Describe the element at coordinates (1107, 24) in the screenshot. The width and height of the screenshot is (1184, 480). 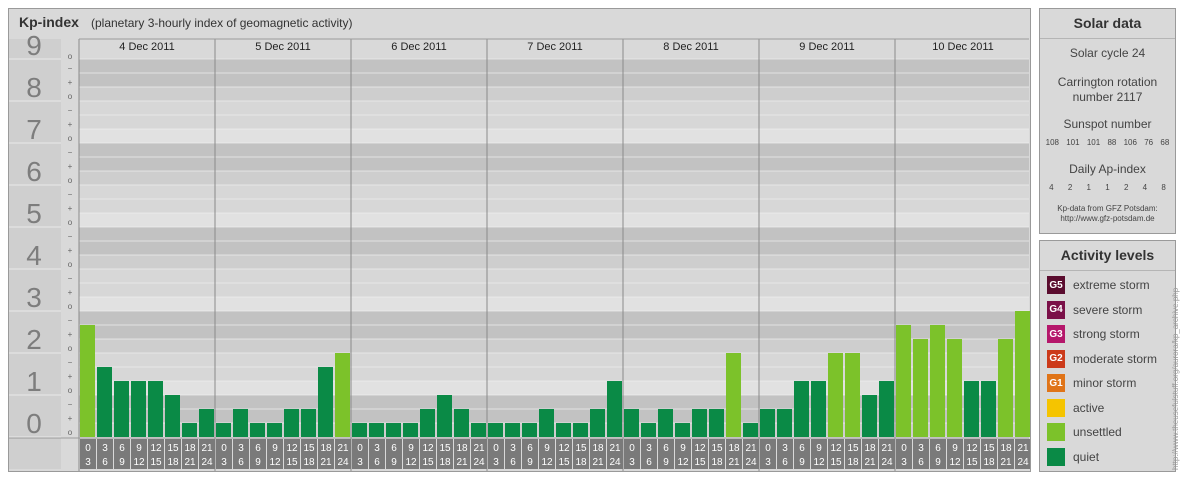
I see `solar-data-title: Solar data` at that location.